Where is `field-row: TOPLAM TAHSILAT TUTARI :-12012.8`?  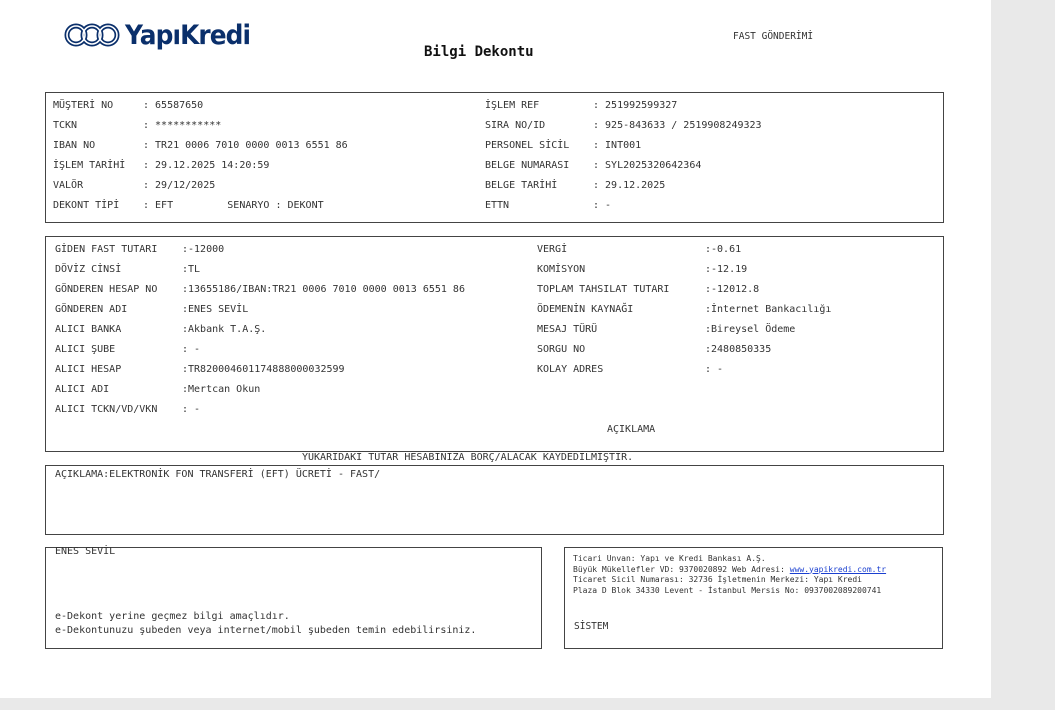
field-row: TOPLAM TAHSILAT TUTARI :-12012.8 is located at coordinates (648, 290).